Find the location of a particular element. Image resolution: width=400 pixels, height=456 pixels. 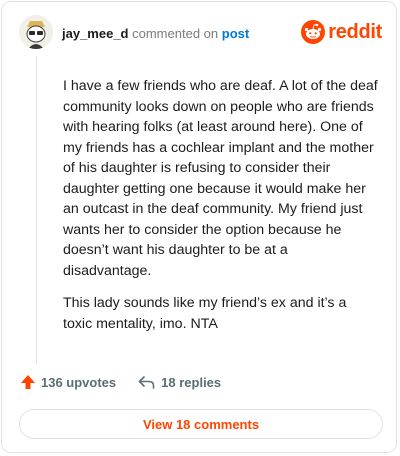

comment-actions: 136 upvotes 18 replies is located at coordinates (120, 382).